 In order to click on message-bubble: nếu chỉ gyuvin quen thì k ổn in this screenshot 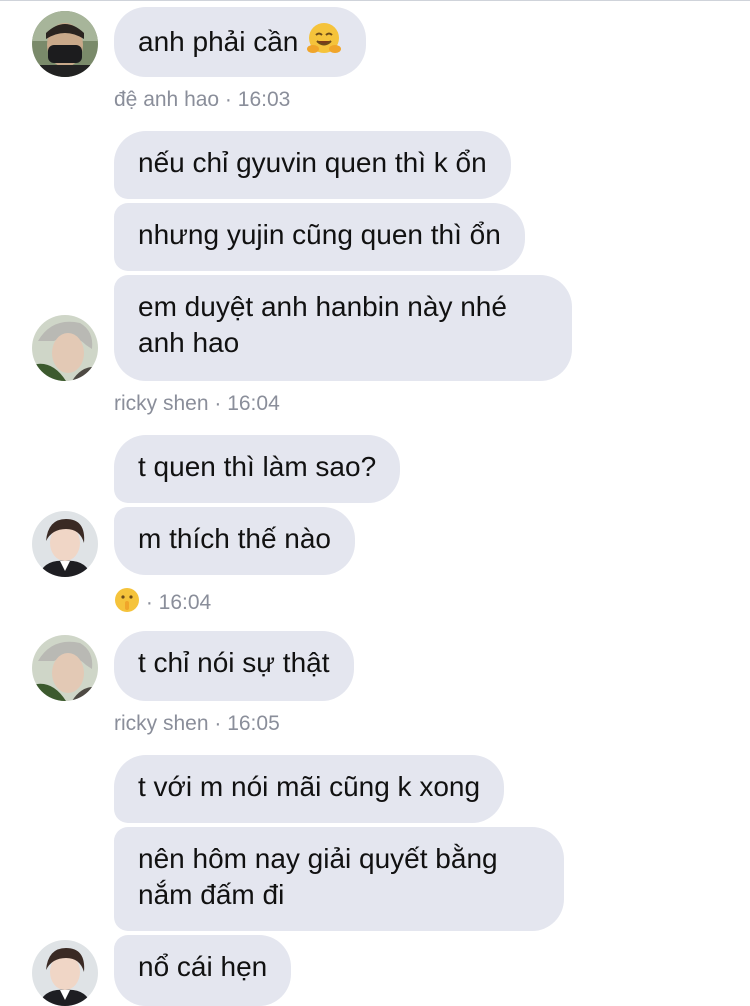, I will do `click(312, 165)`.